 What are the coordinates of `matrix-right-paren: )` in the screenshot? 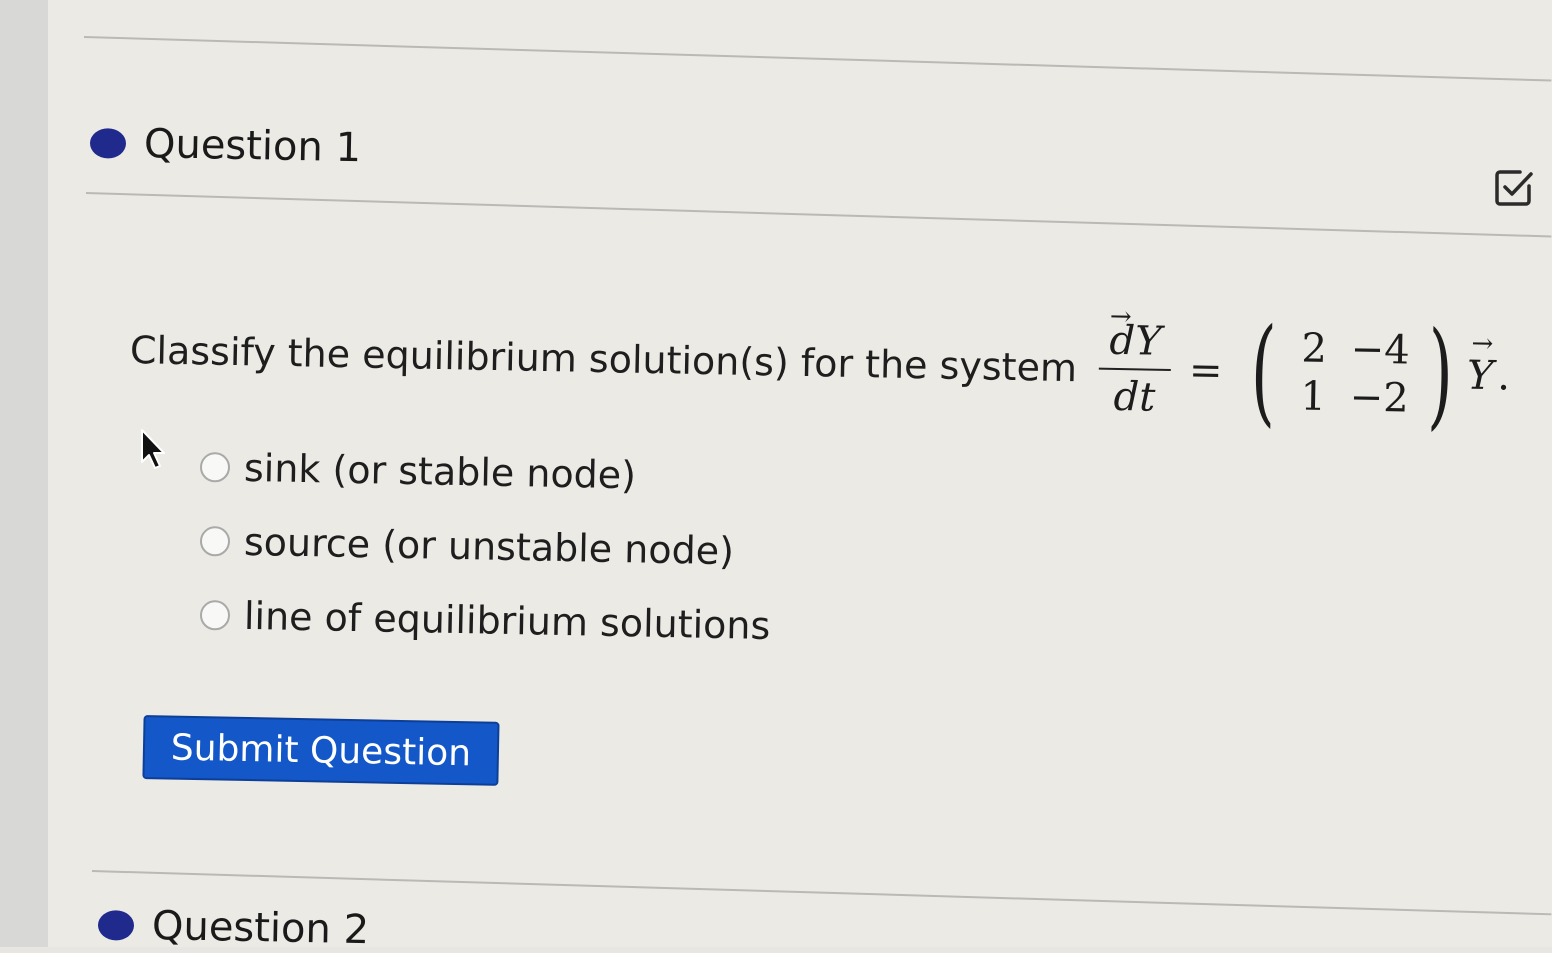 It's located at (1440, 374).